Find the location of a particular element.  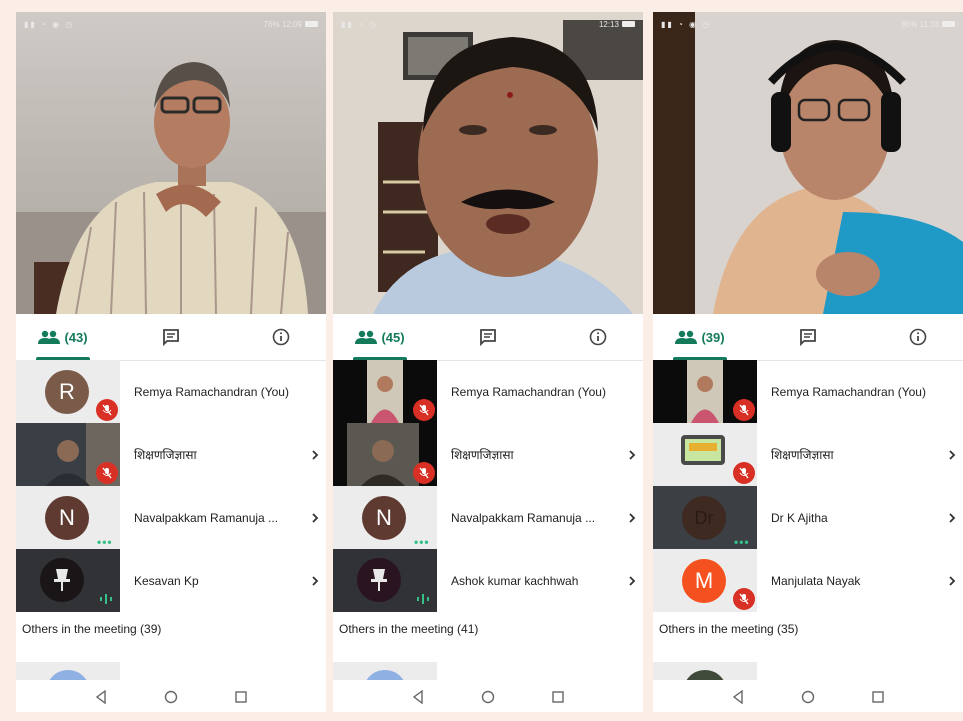

participant-thumbnail: M is located at coordinates (705, 580).